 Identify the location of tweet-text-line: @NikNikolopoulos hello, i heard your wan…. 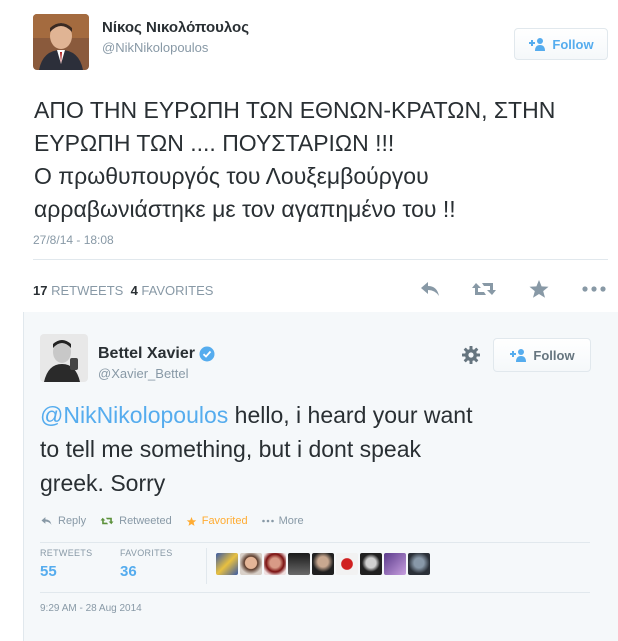
(325, 415).